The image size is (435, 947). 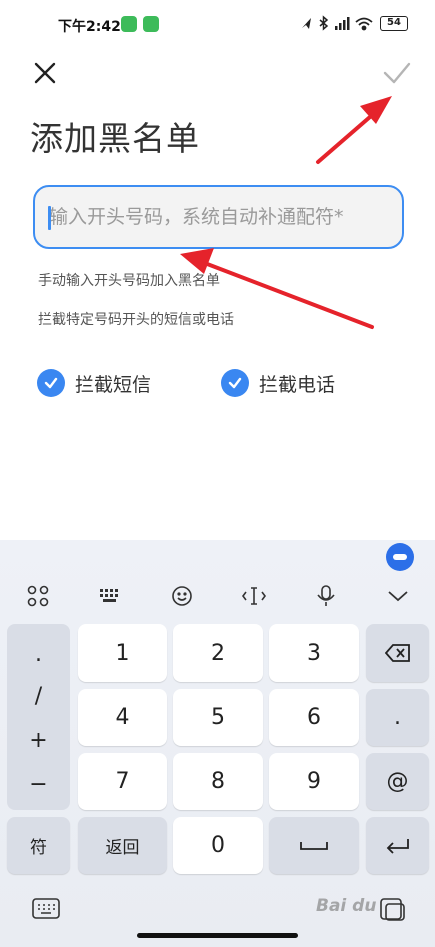 I want to click on backspace-key, so click(x=397, y=653).